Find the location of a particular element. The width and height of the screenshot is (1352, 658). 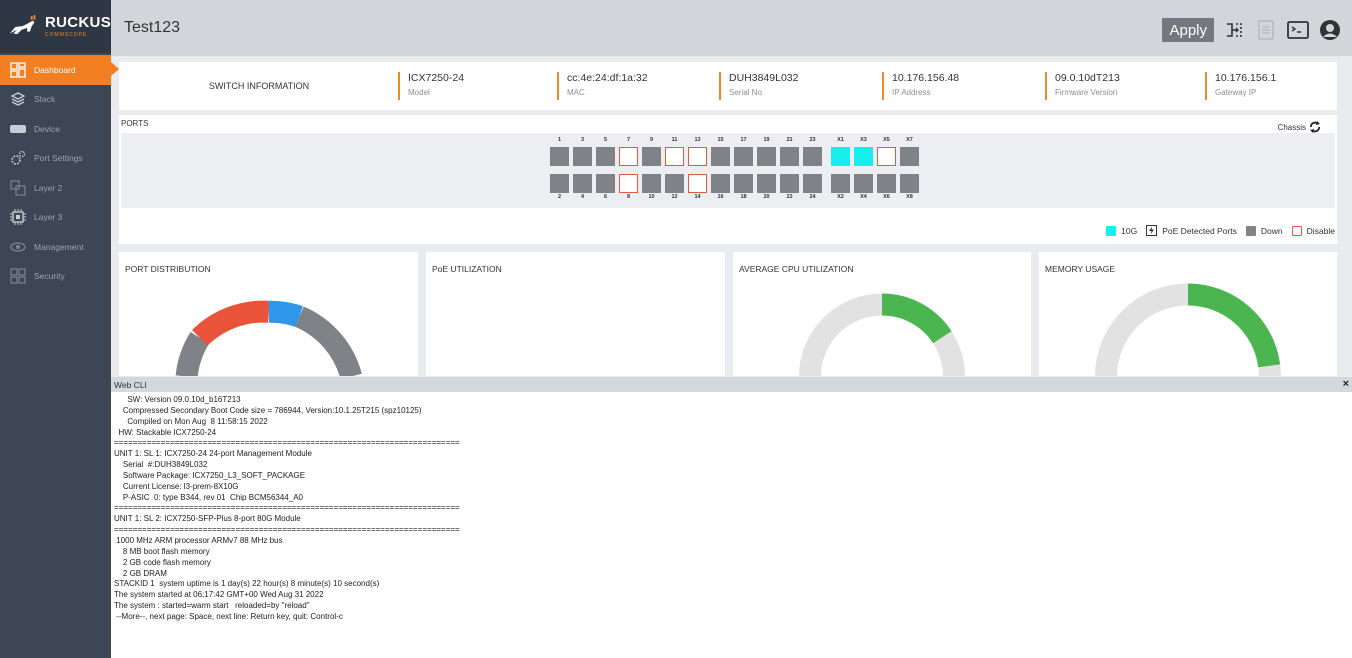

port-x1 is located at coordinates (840, 156).